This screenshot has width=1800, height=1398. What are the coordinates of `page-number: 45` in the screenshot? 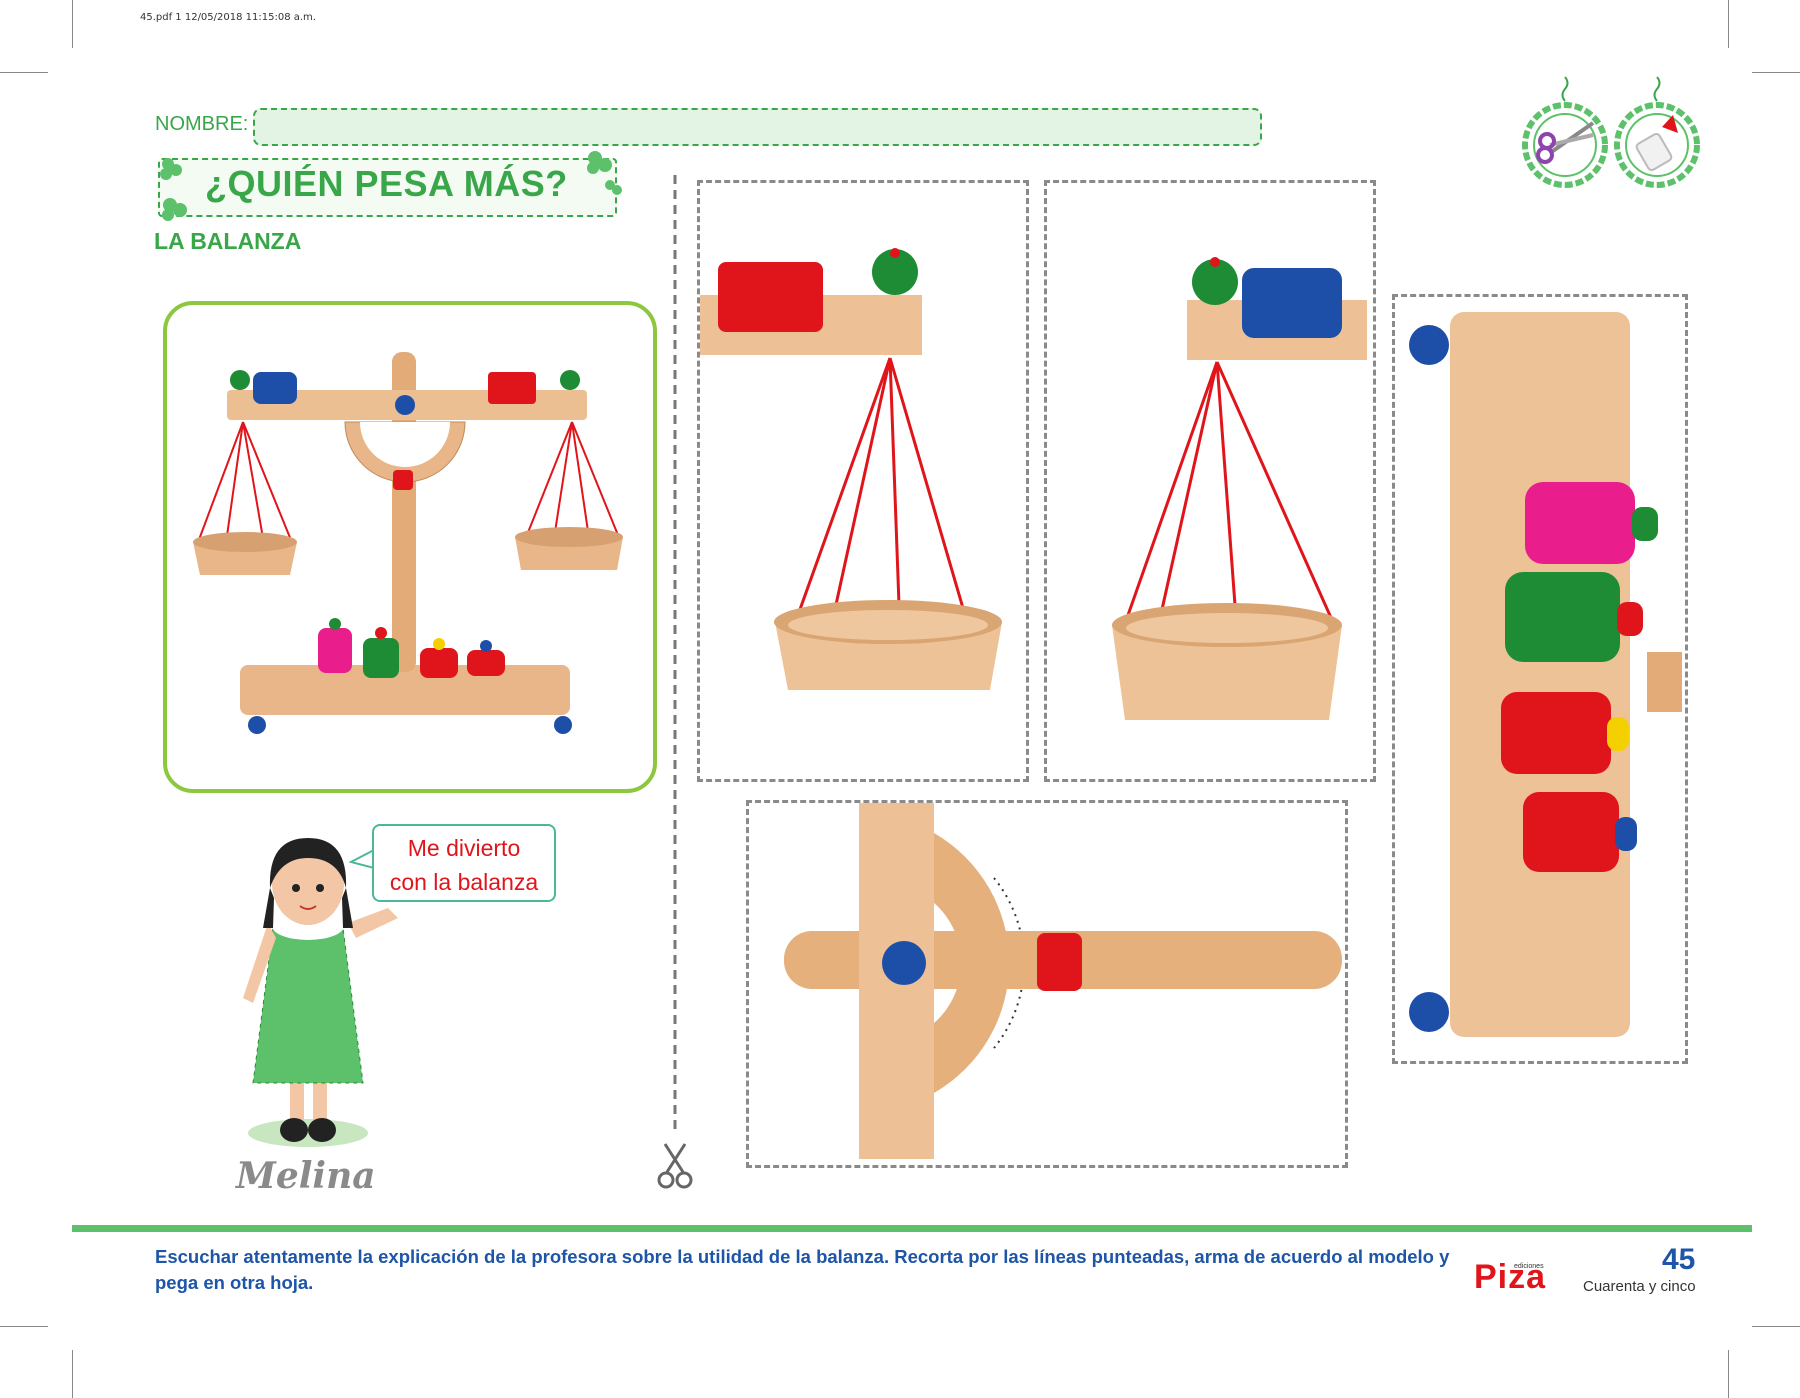 It's located at (1679, 1259).